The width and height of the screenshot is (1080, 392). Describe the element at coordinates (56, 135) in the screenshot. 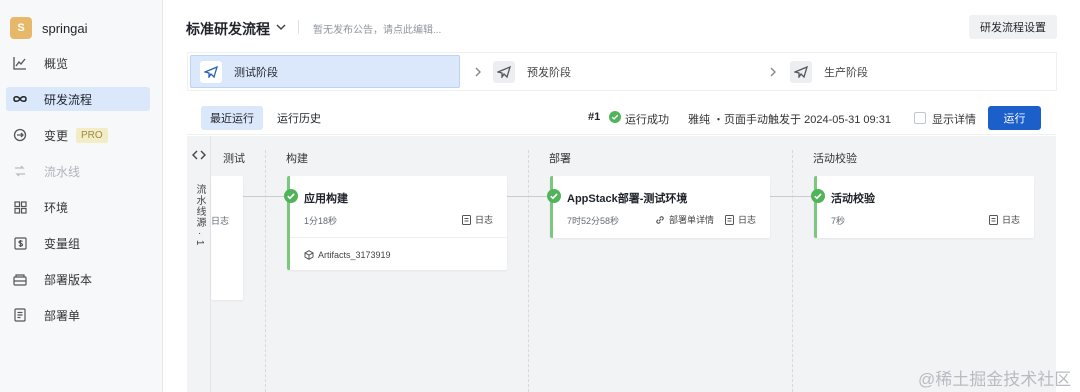

I see `sidebar-item-label: 变更` at that location.